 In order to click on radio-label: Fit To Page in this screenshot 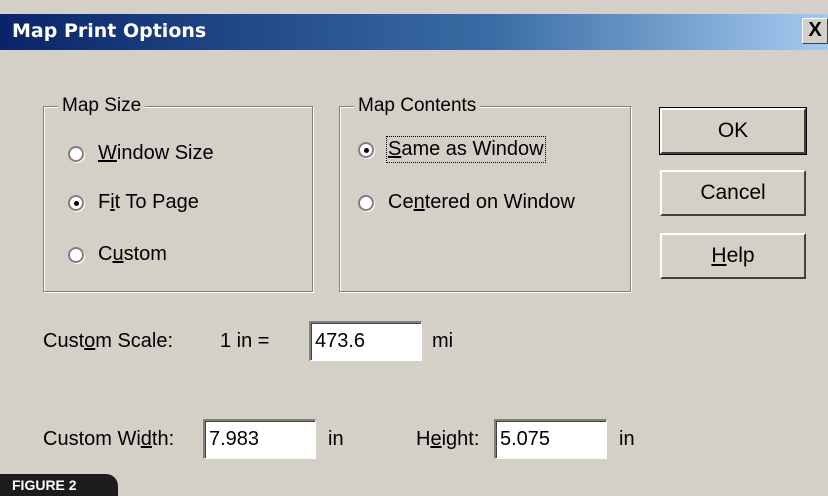, I will do `click(148, 202)`.